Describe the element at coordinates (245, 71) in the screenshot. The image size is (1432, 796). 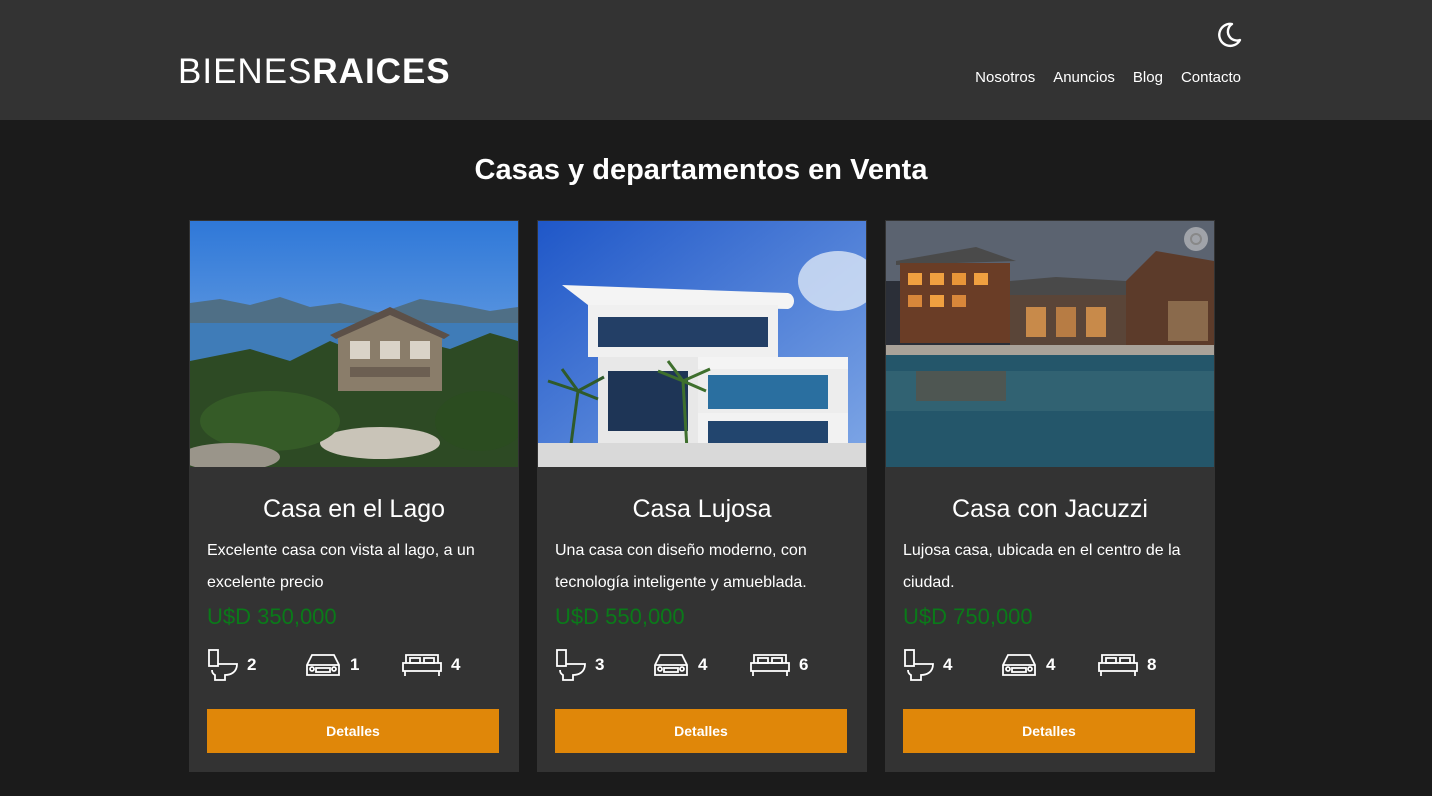
I see `logo-light-text: BIENES` at that location.